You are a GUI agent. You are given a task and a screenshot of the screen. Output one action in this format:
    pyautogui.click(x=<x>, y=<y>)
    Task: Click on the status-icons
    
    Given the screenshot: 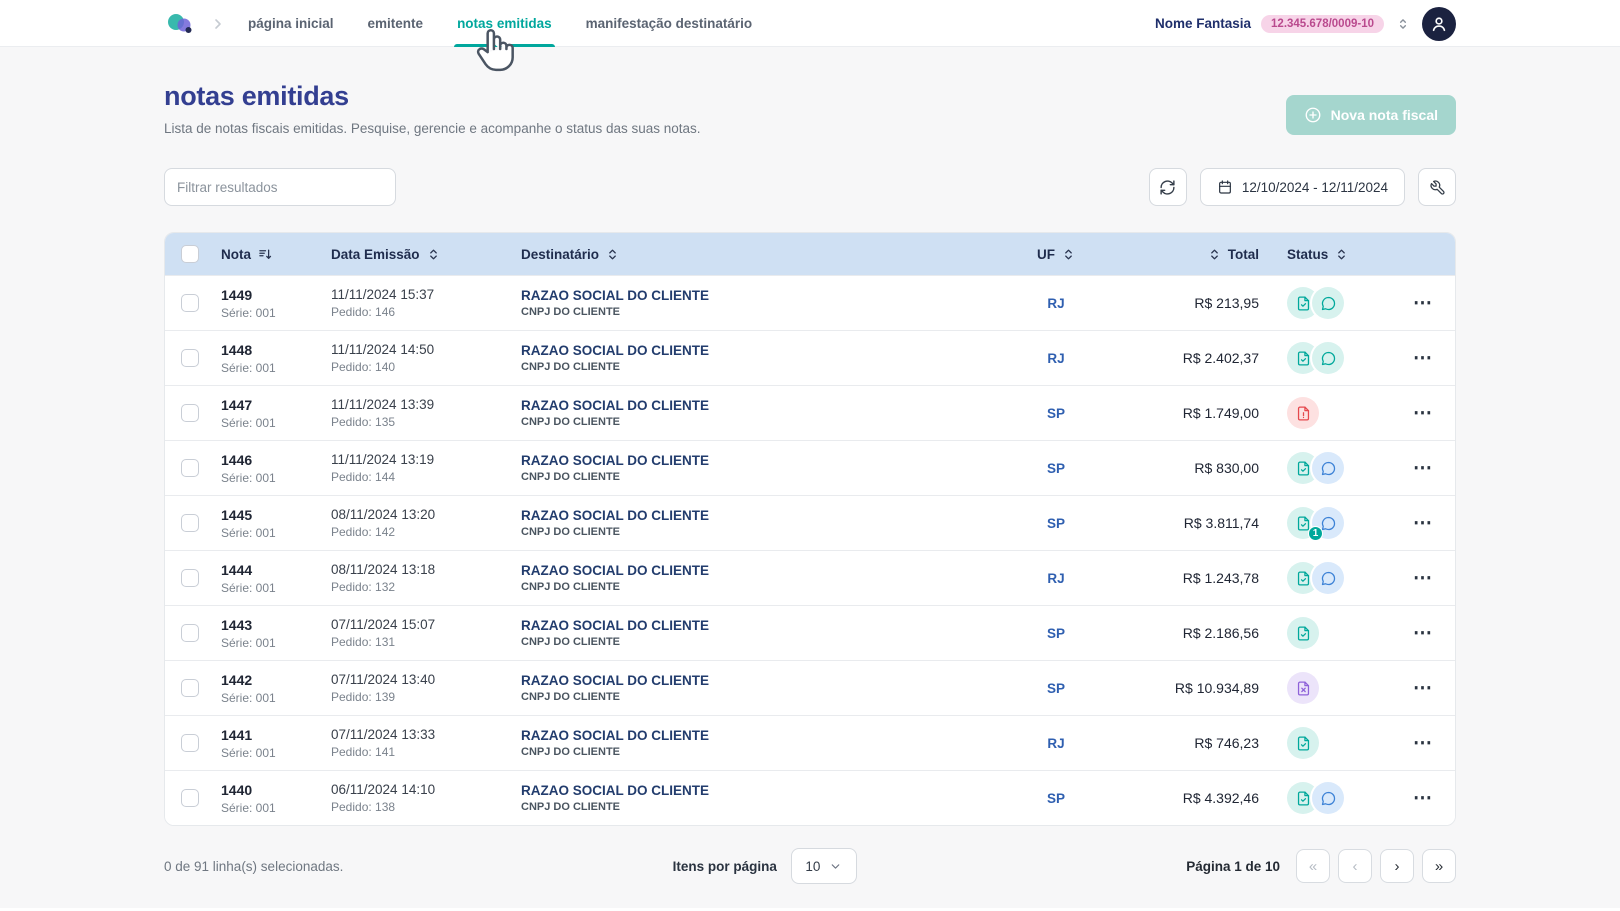 What is the action you would take?
    pyautogui.click(x=1331, y=688)
    